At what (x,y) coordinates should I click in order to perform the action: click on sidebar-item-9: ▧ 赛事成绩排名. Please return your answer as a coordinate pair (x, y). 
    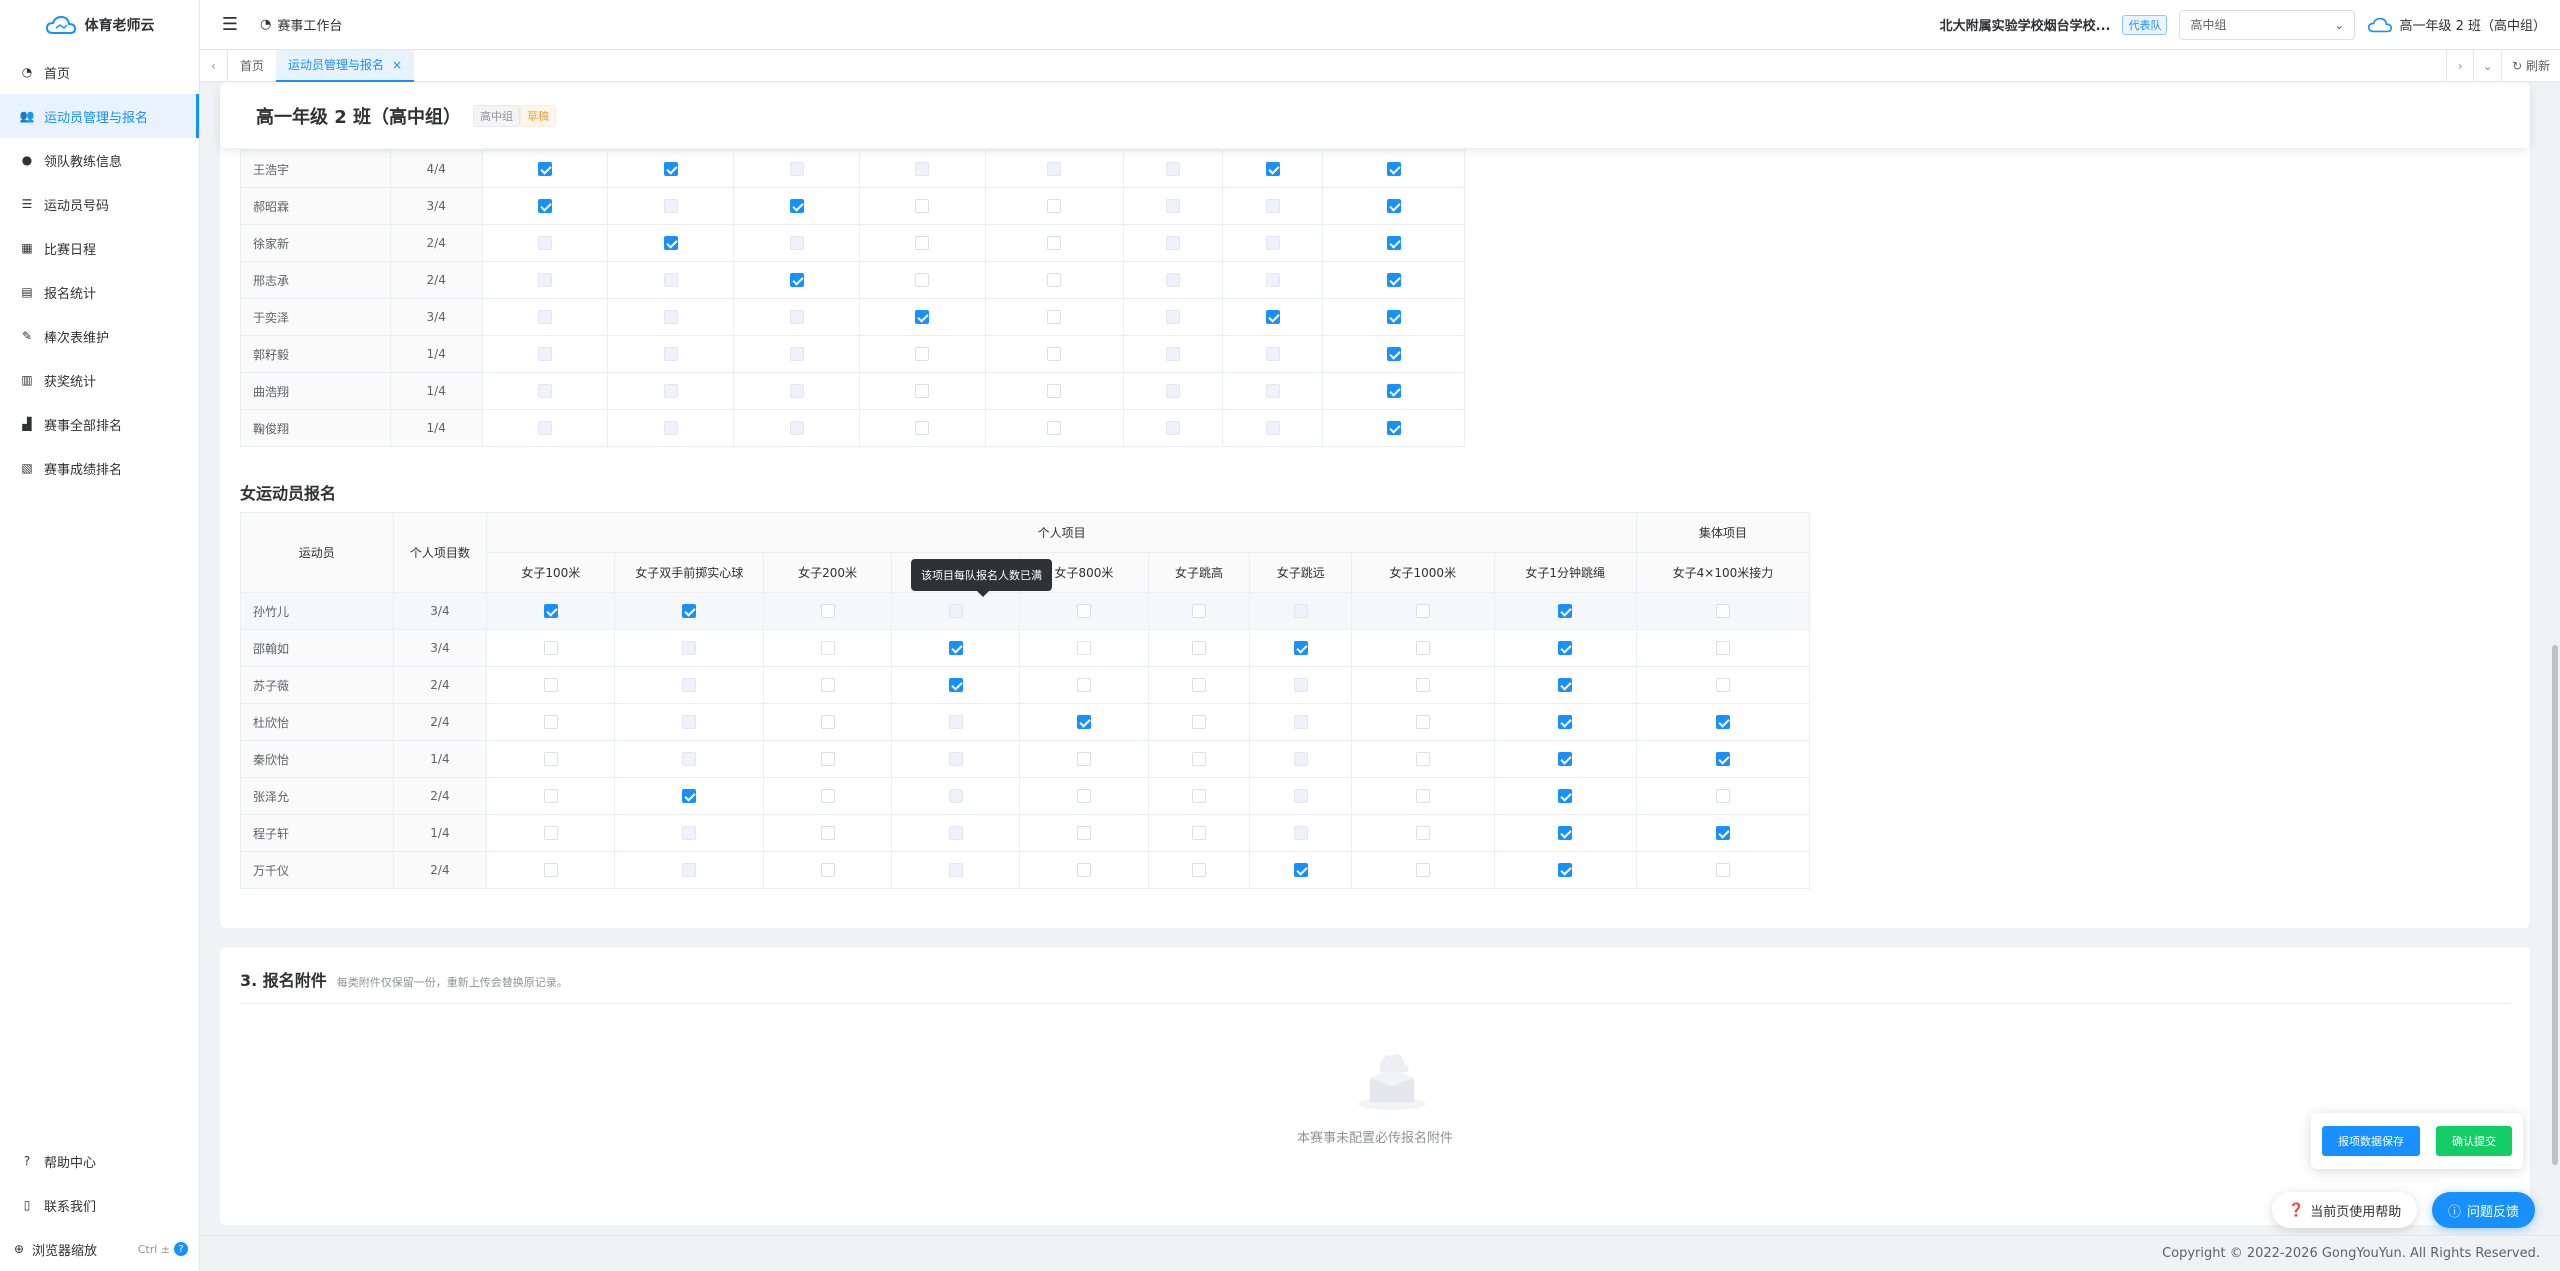
    Looking at the image, I should click on (99, 468).